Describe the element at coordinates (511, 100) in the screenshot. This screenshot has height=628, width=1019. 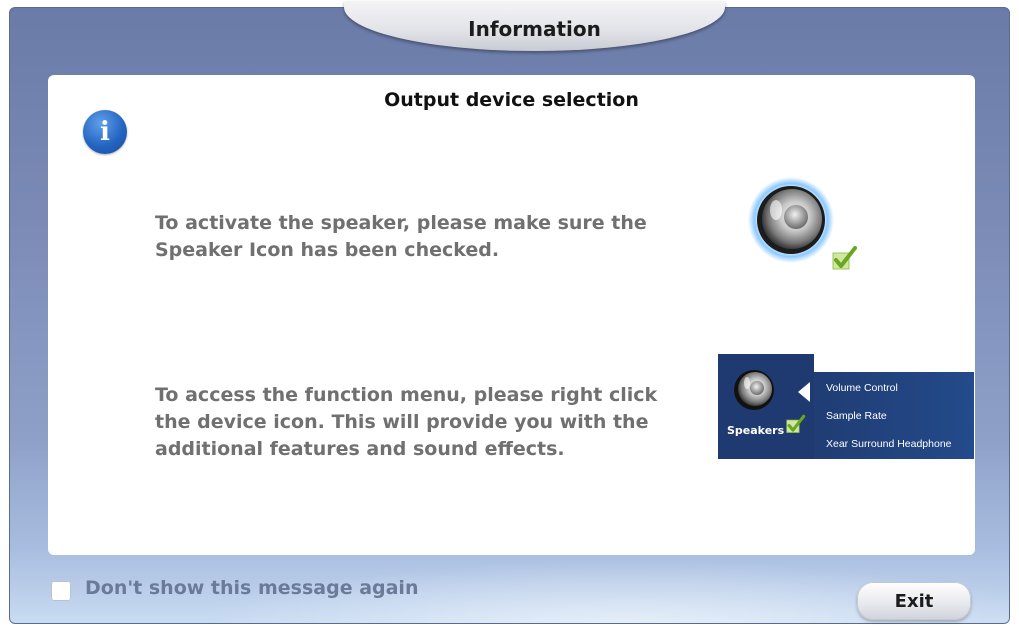
I see `panel-heading: Output device selection` at that location.